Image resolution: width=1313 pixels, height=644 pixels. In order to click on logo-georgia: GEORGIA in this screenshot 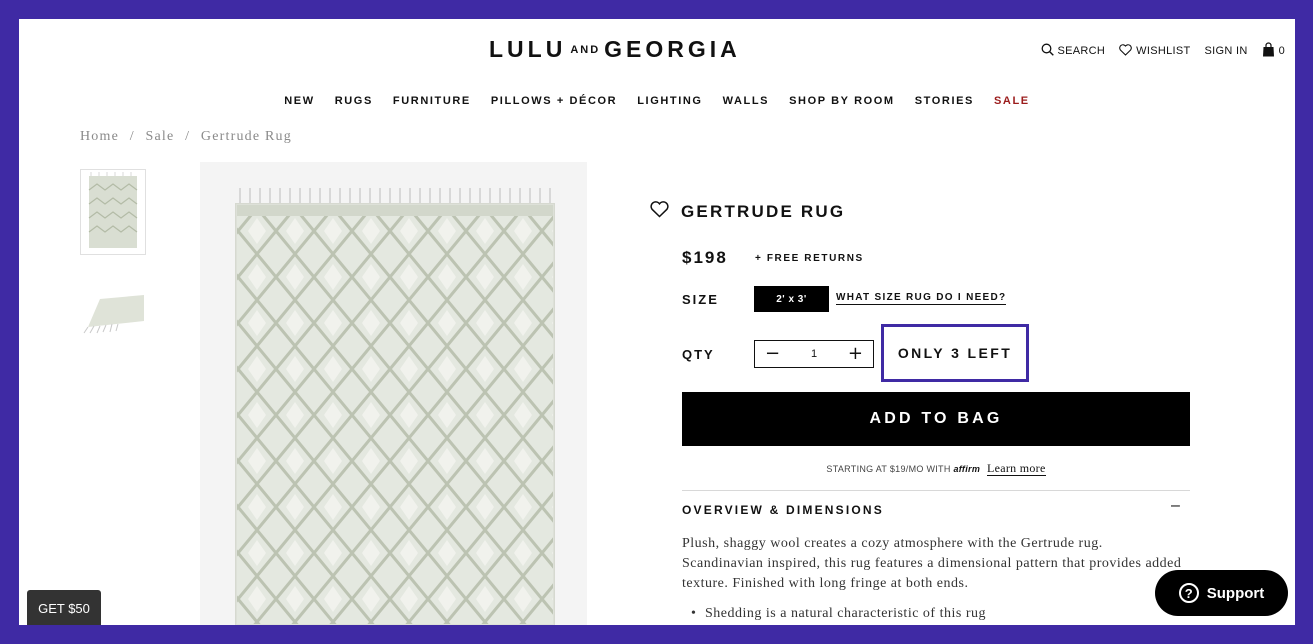, I will do `click(672, 49)`.